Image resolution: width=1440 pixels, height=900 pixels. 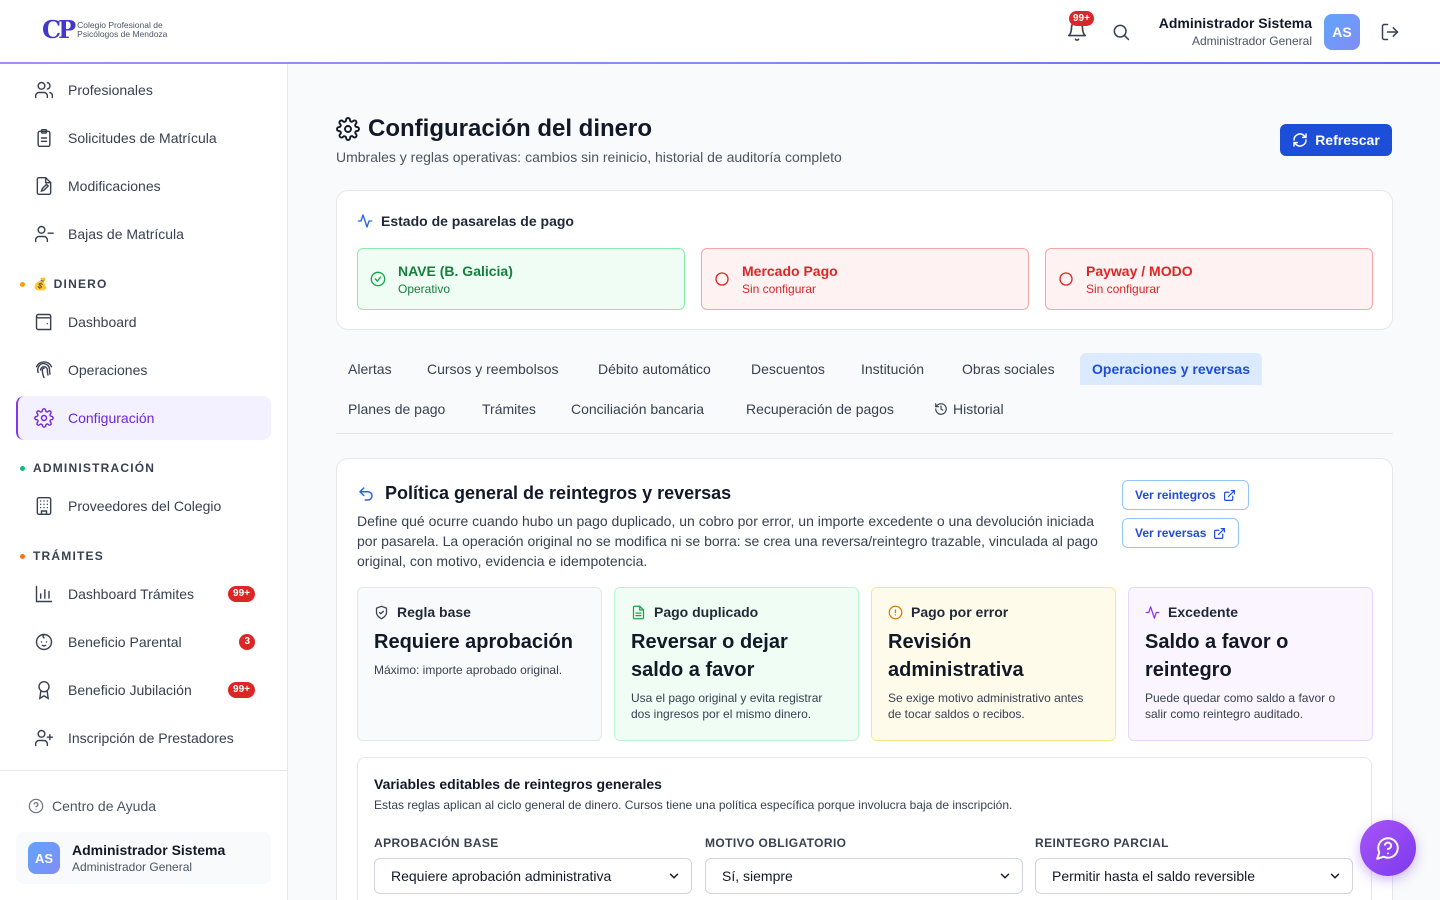 I want to click on circle-icon, so click(x=1066, y=279).